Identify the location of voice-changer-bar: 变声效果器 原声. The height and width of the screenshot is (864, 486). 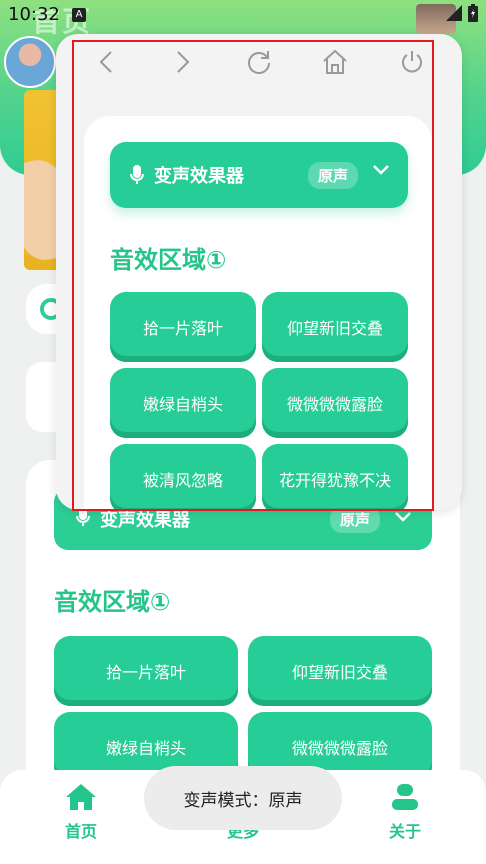
(259, 175).